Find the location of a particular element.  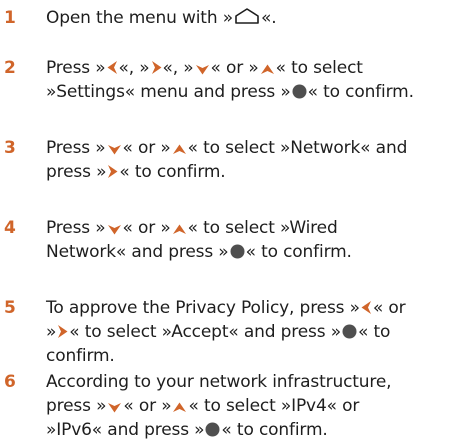

text-segment: « to select »Accept« and press » is located at coordinates (205, 332).